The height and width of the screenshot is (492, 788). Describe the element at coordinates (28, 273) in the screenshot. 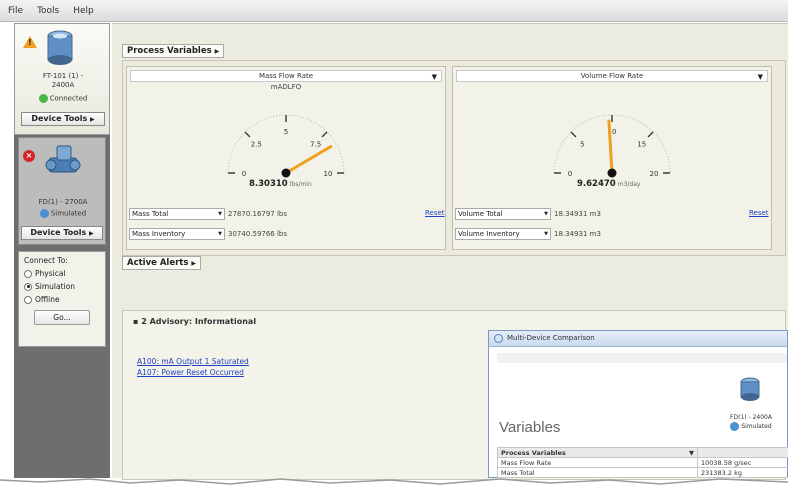

I see `radio-physical-indicator` at that location.